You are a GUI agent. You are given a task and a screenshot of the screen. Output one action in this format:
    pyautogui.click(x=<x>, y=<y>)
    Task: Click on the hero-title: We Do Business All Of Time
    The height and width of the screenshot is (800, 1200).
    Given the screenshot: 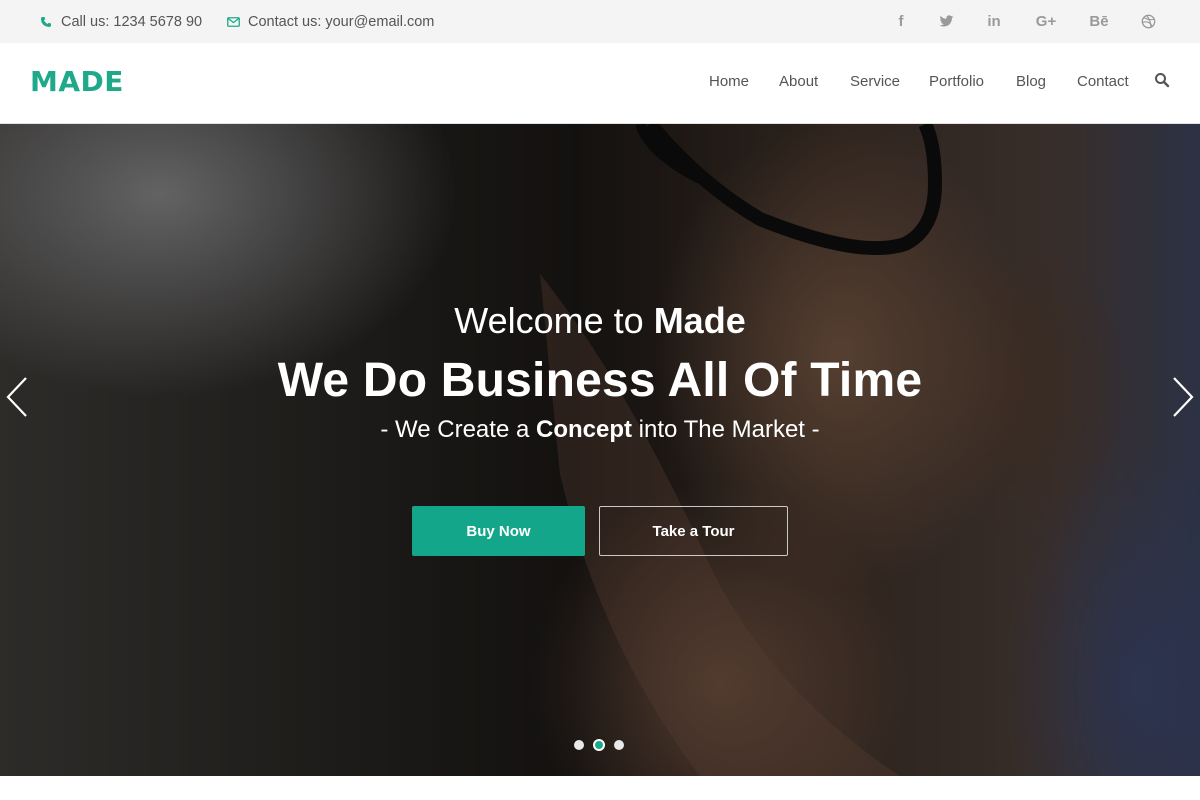 What is the action you would take?
    pyautogui.click(x=600, y=380)
    